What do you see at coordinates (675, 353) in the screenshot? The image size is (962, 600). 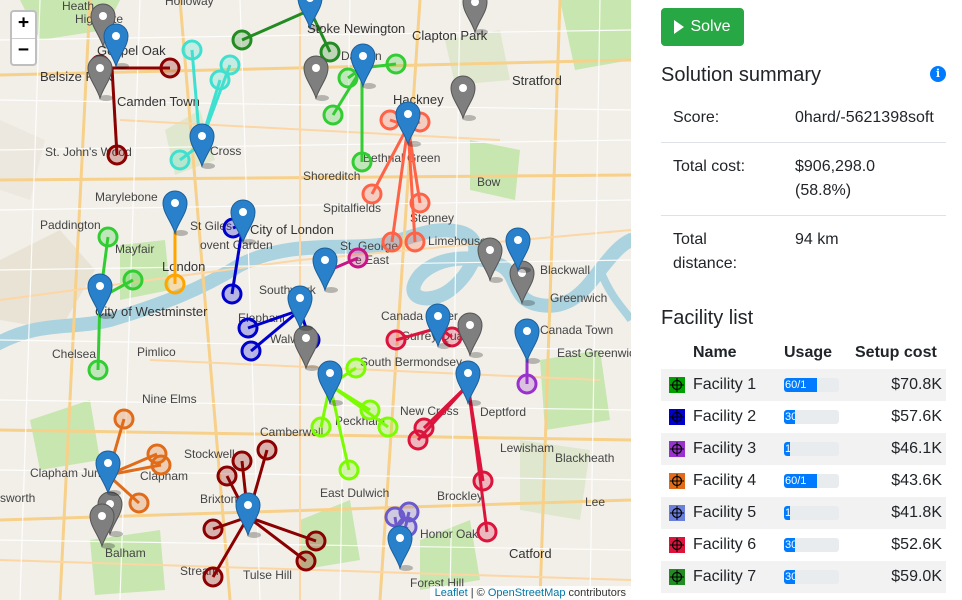 I see `swatch-header` at bounding box center [675, 353].